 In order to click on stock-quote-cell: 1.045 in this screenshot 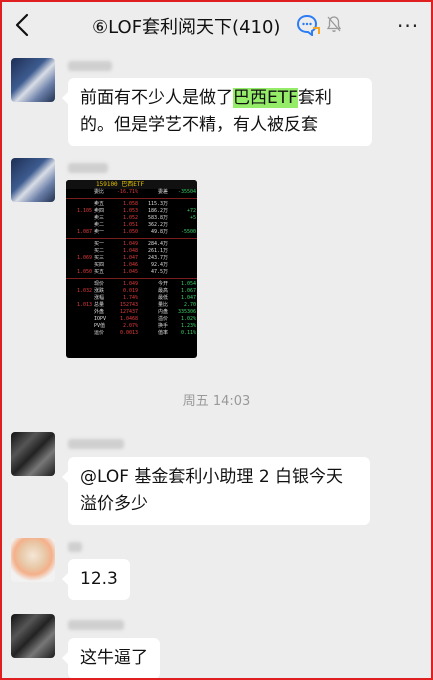, I will do `click(130, 272)`.